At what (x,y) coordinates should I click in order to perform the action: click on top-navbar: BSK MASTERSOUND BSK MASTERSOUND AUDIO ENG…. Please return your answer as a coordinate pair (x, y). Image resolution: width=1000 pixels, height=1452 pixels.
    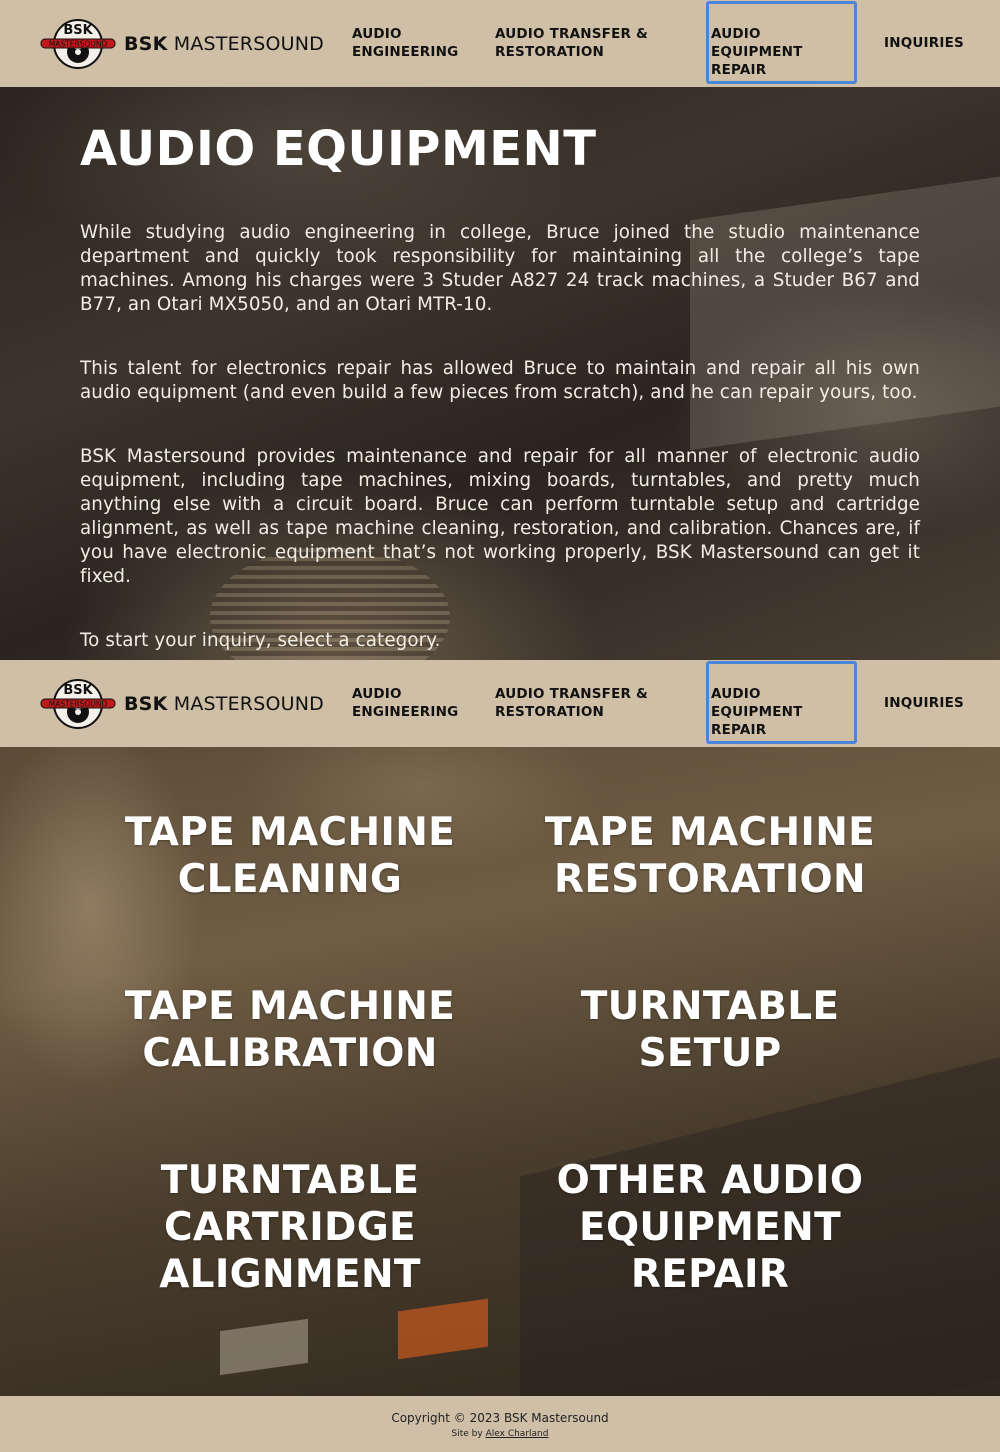
    Looking at the image, I should click on (500, 43).